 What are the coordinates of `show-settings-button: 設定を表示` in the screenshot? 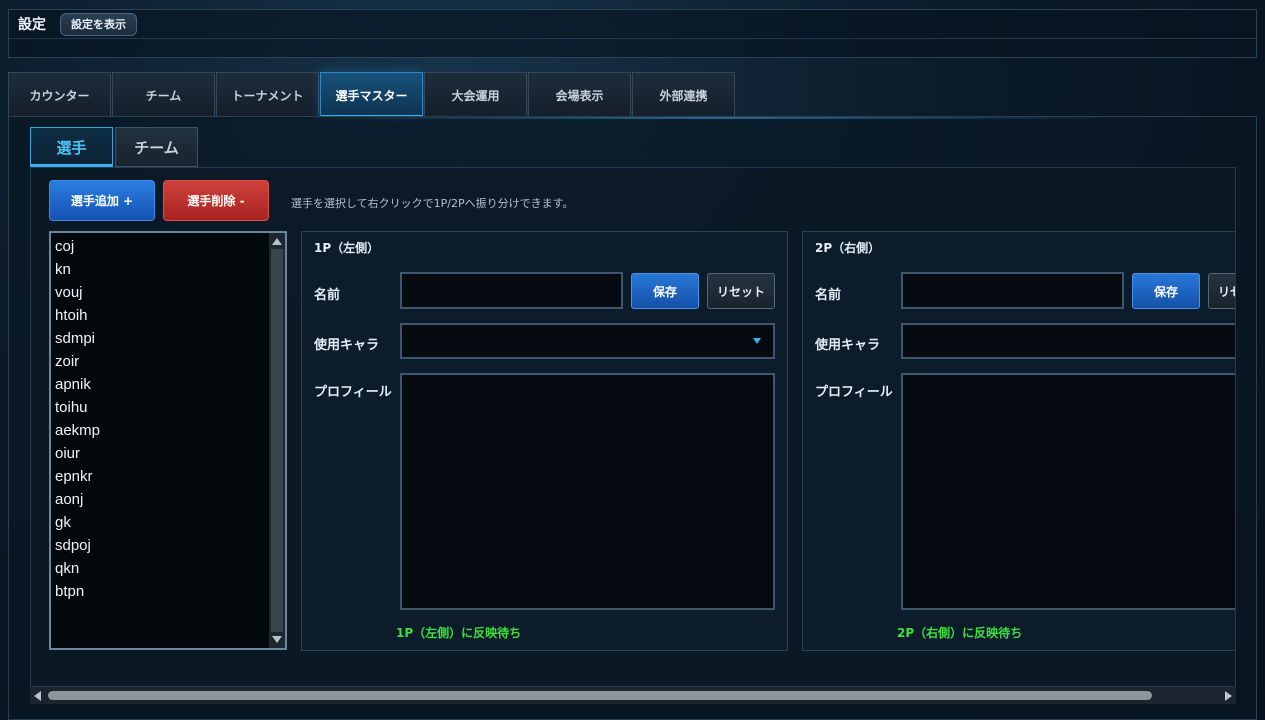 It's located at (98, 24).